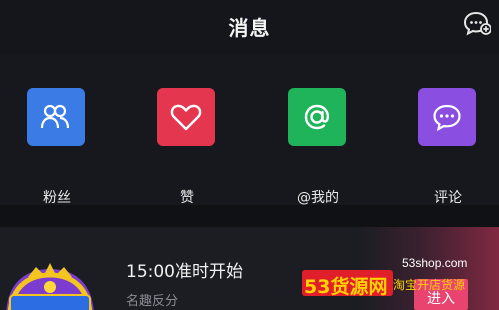  I want to click on page-title: 消息, so click(249, 28).